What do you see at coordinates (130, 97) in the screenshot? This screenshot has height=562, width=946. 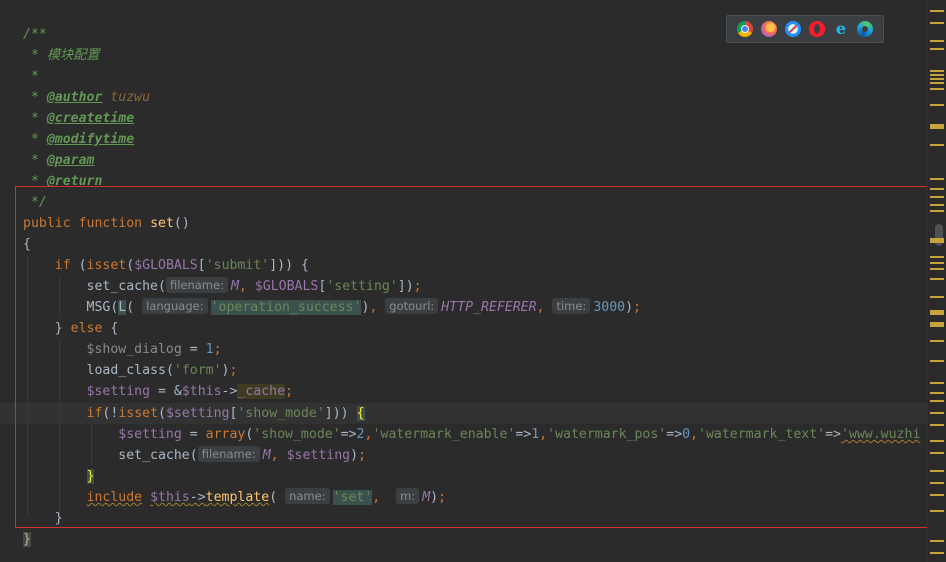 I see `doc-author-value: tuzwu` at bounding box center [130, 97].